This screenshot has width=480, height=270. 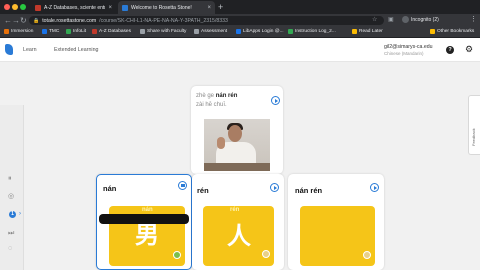 I want to click on tooltip-bar, so click(x=144, y=219).